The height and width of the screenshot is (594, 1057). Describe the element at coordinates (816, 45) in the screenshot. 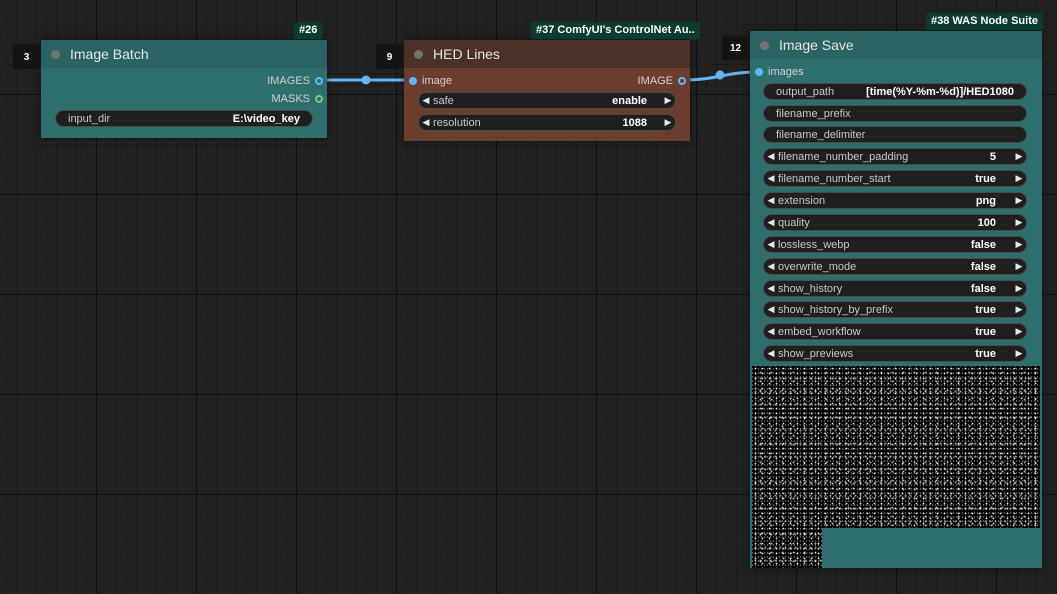

I see `node-title: Image Save` at that location.